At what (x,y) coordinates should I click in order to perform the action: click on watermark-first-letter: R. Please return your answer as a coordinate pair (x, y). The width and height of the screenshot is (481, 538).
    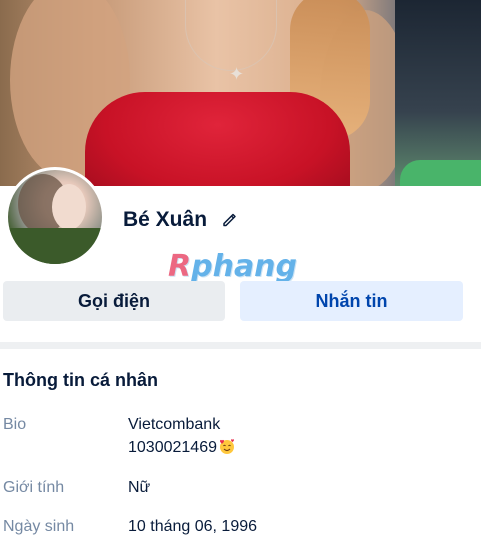
    Looking at the image, I should click on (180, 266).